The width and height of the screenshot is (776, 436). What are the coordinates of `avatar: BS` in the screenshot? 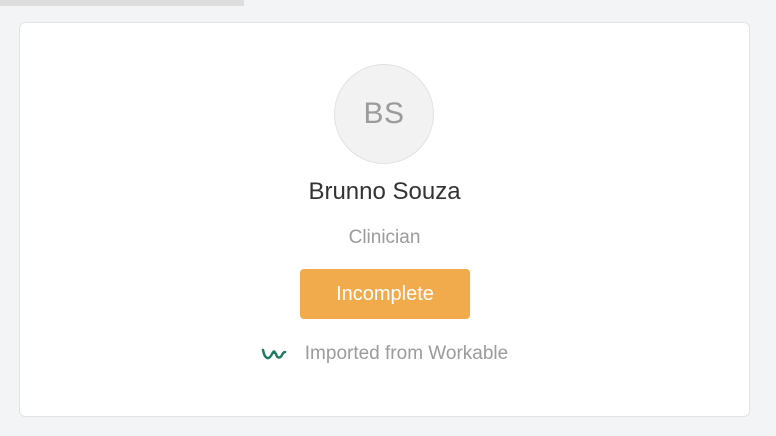 It's located at (384, 114).